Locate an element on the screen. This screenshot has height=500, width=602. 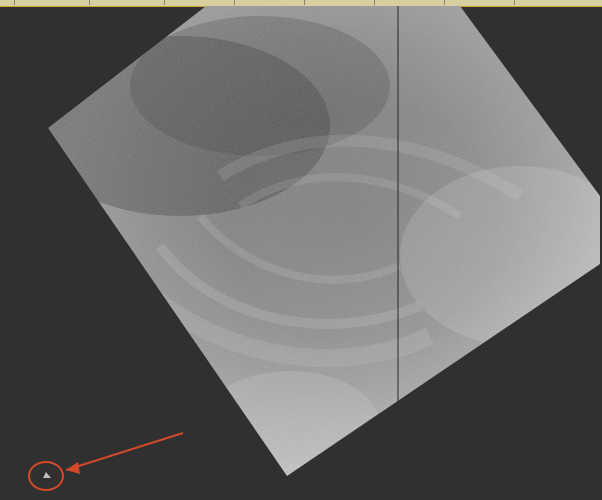
toolbar-tab: 6 is located at coordinates (368, 2).